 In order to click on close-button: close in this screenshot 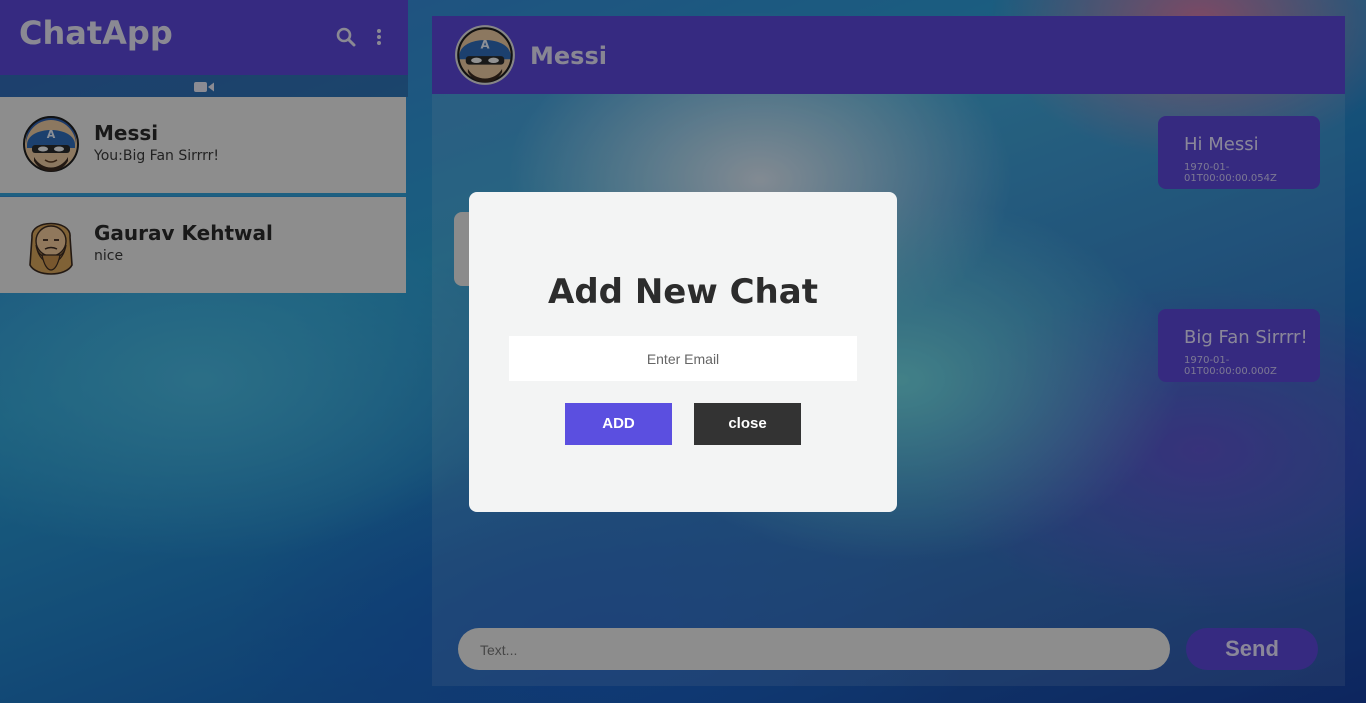, I will do `click(747, 424)`.